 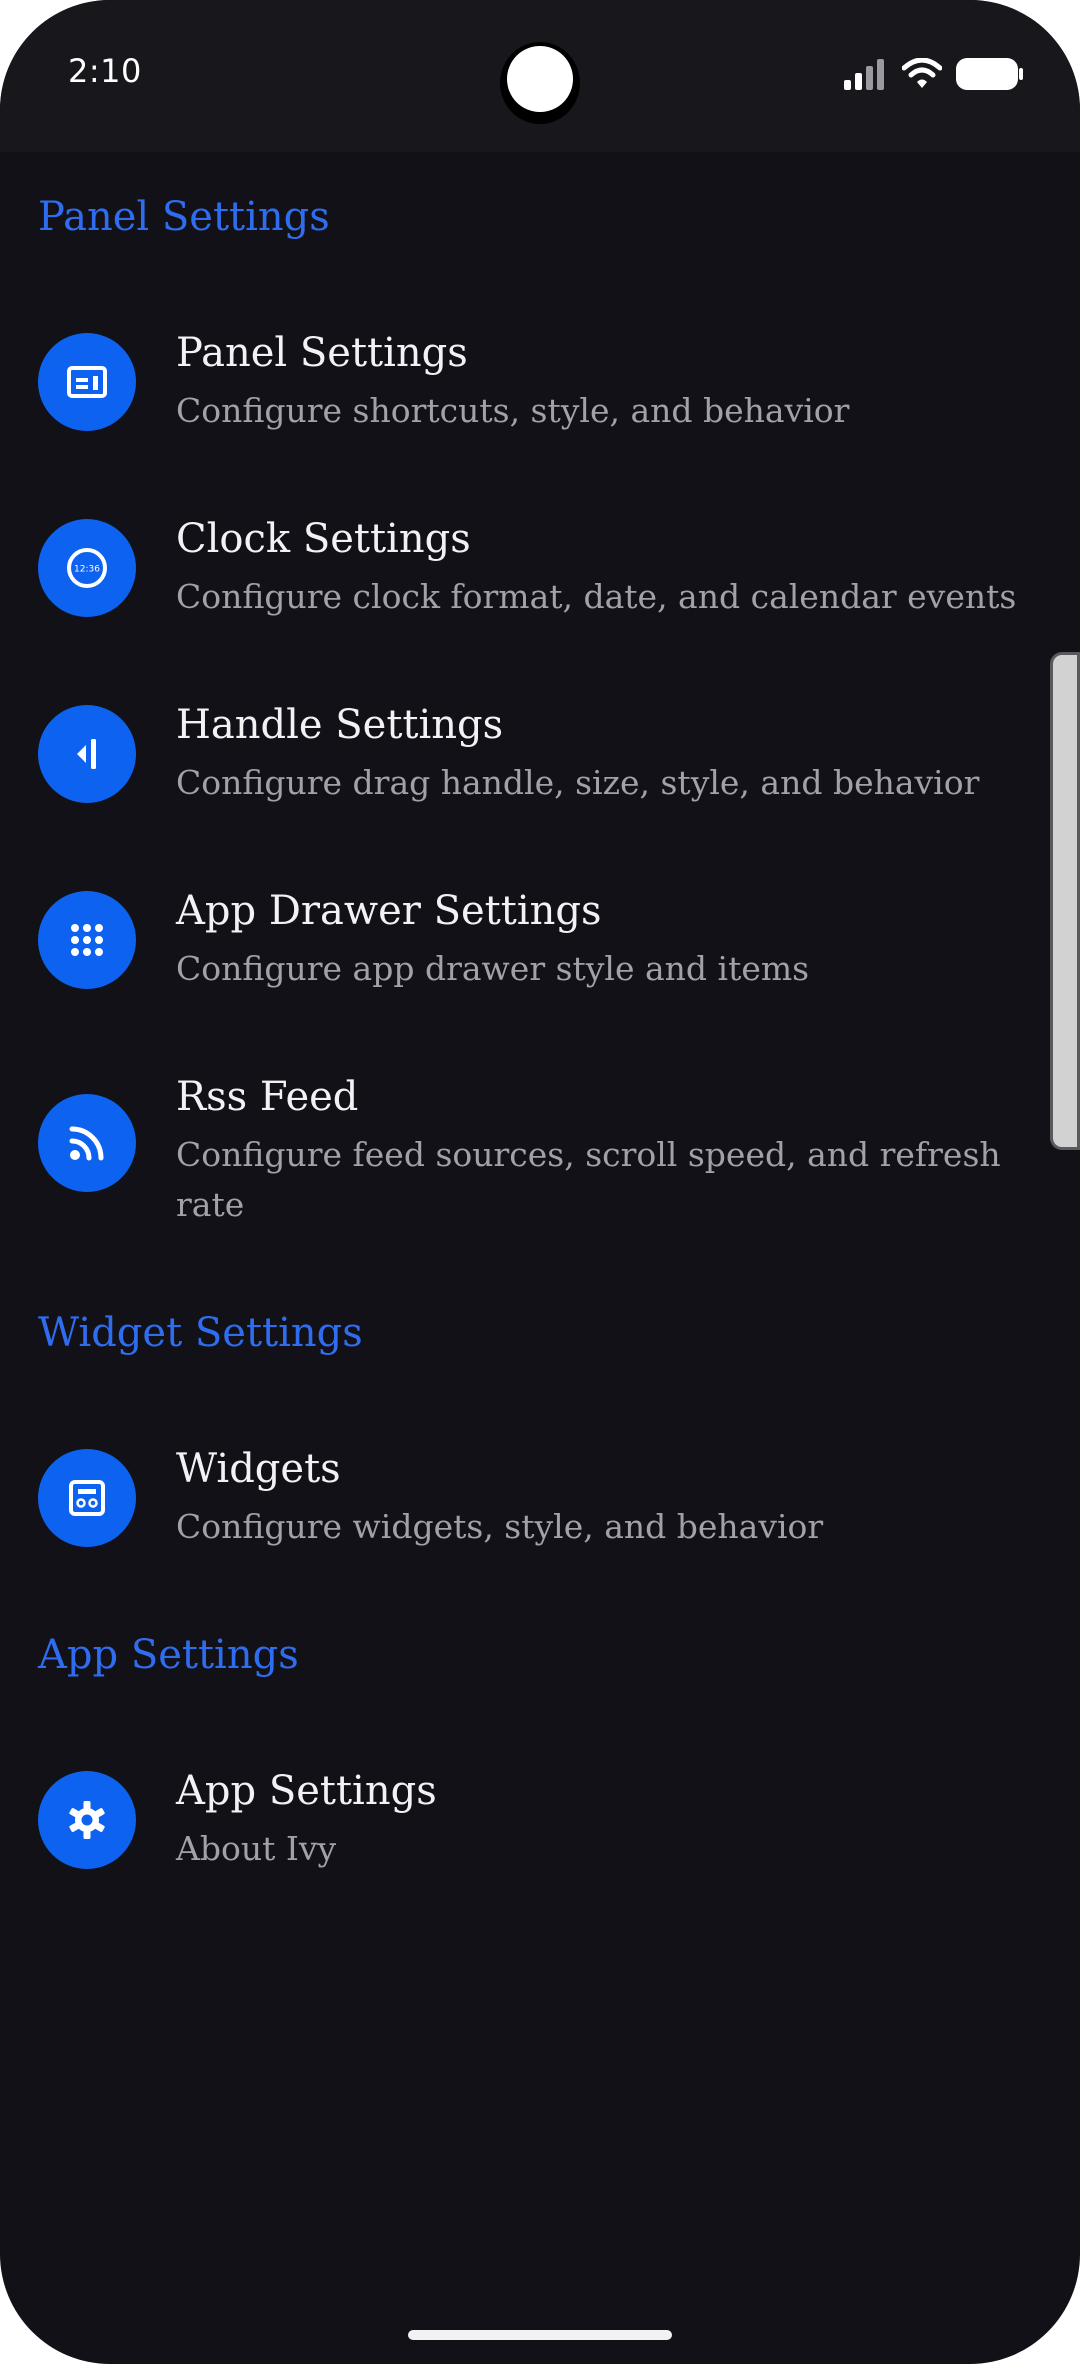 I want to click on home-indicator, so click(x=540, y=2335).